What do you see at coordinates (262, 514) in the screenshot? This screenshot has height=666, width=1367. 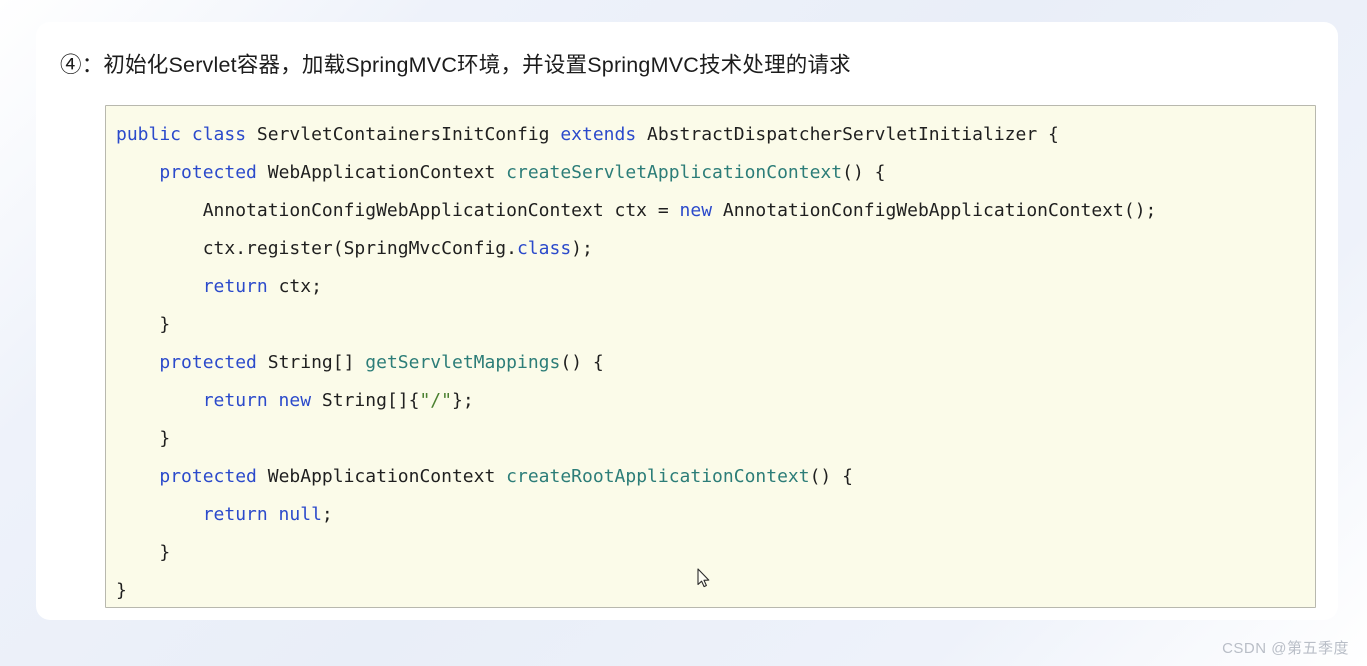 I see `code-token-kw: return null` at bounding box center [262, 514].